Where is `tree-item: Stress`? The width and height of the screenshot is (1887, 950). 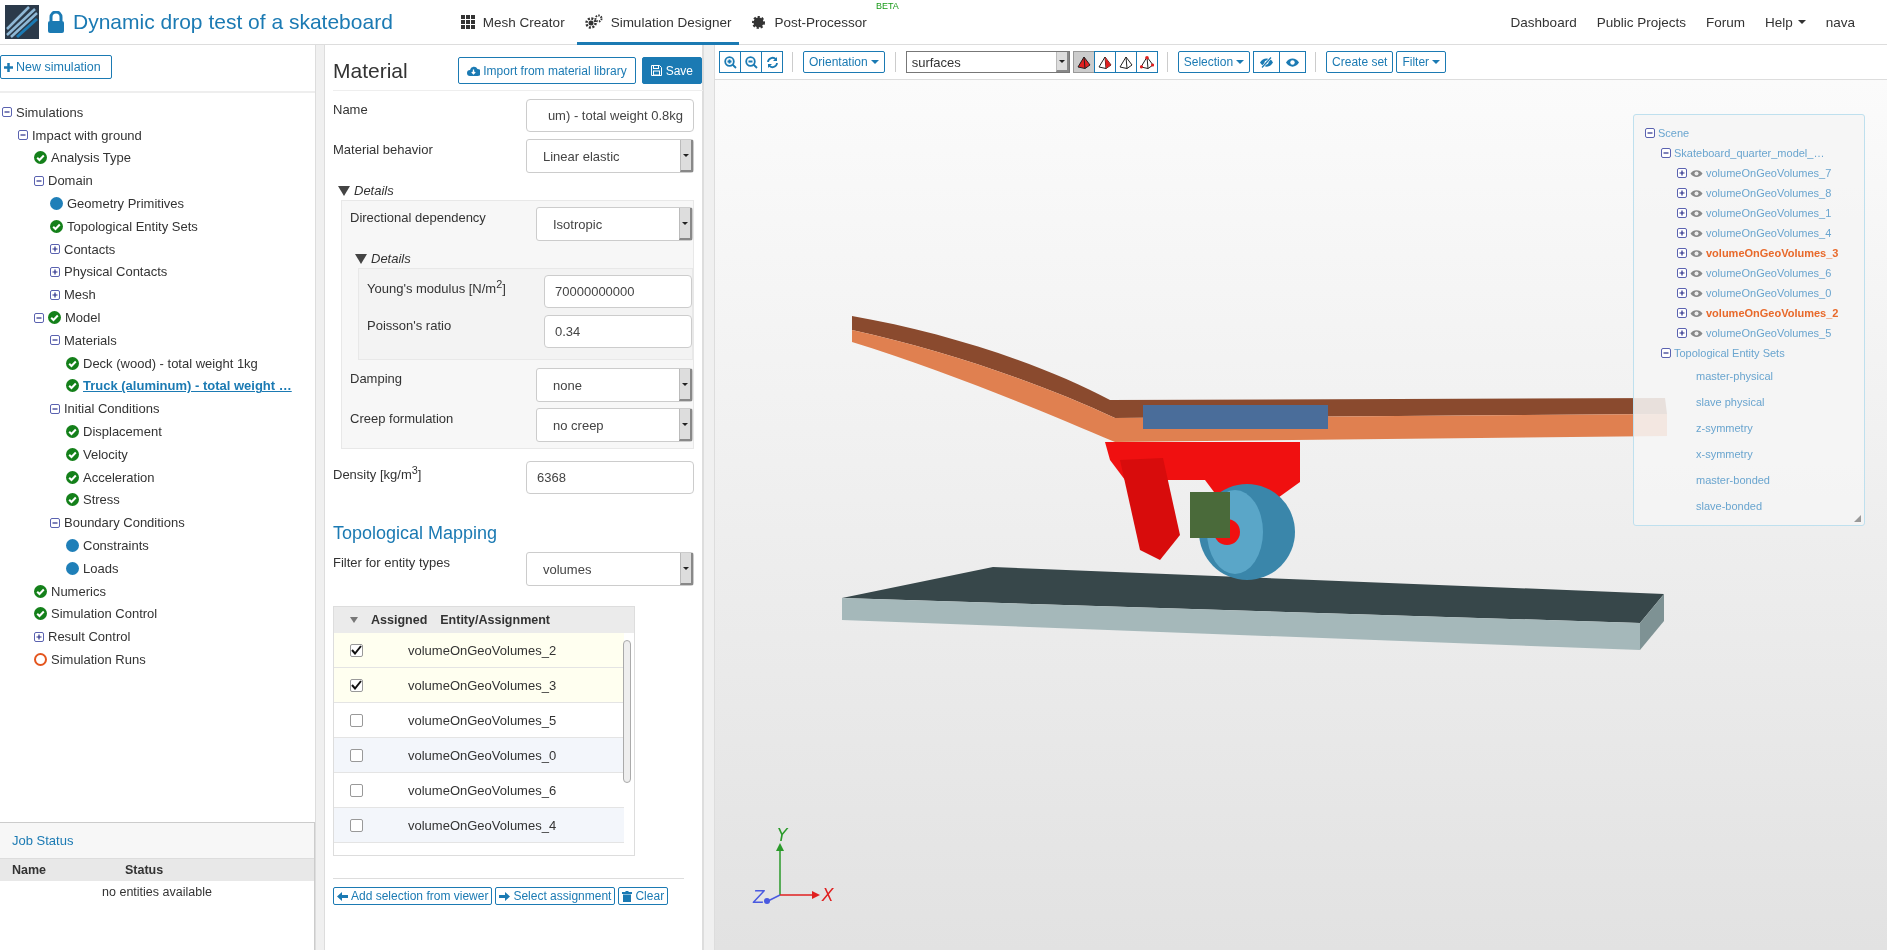
tree-item: Stress is located at coordinates (101, 500).